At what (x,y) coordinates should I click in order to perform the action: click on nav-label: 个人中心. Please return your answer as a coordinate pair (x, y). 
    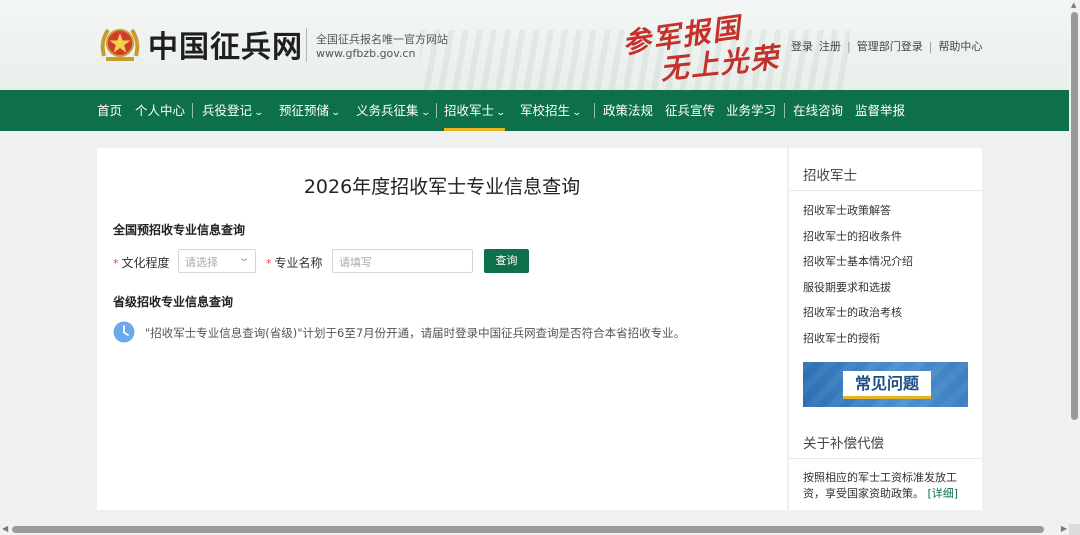
    Looking at the image, I should click on (160, 110).